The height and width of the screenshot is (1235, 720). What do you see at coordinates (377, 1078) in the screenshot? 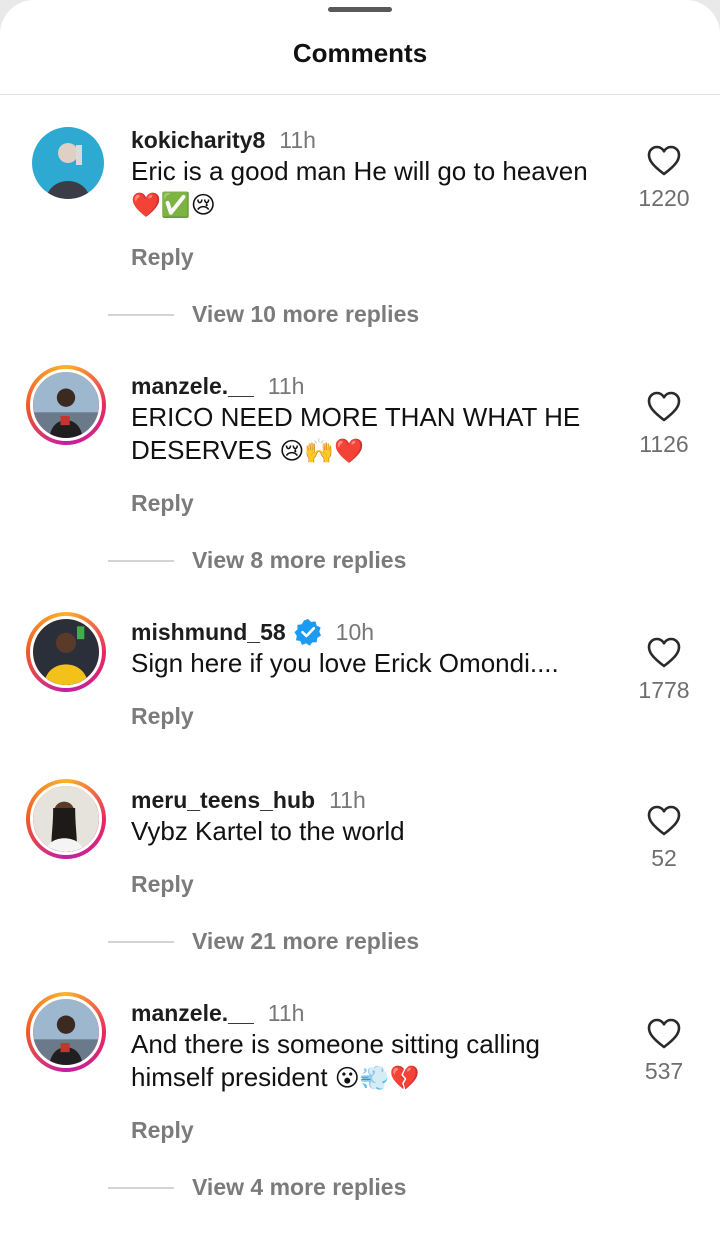
I see `comment-emojis: 😮💨💔` at bounding box center [377, 1078].